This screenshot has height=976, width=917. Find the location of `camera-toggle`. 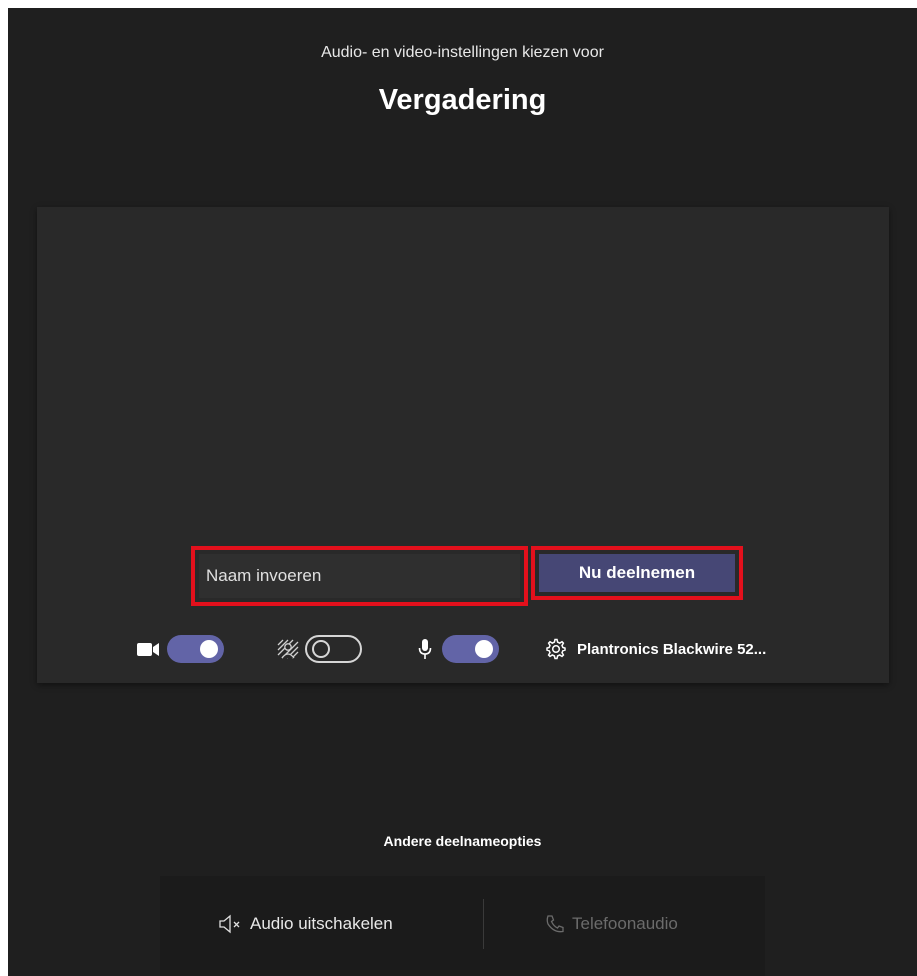

camera-toggle is located at coordinates (195, 649).